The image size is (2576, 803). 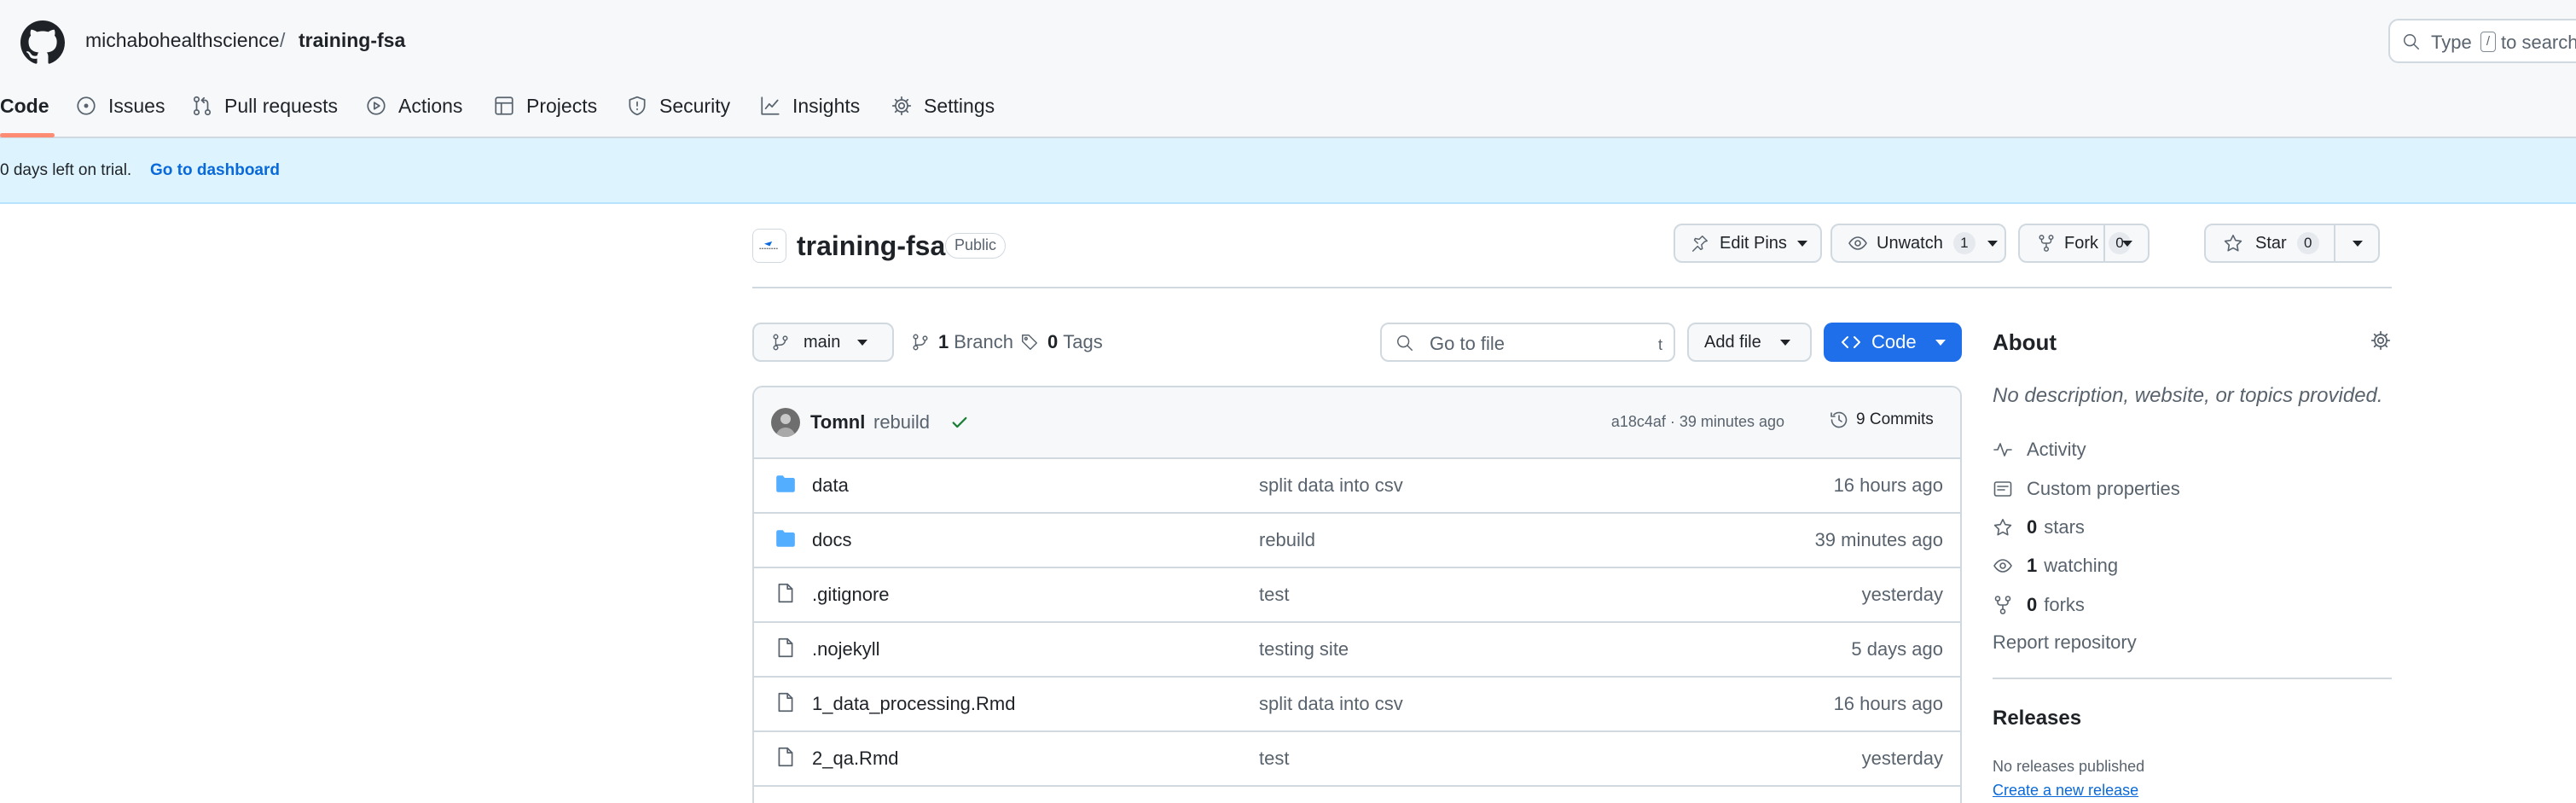 I want to click on commits-link: 9 Commits, so click(x=1881, y=420).